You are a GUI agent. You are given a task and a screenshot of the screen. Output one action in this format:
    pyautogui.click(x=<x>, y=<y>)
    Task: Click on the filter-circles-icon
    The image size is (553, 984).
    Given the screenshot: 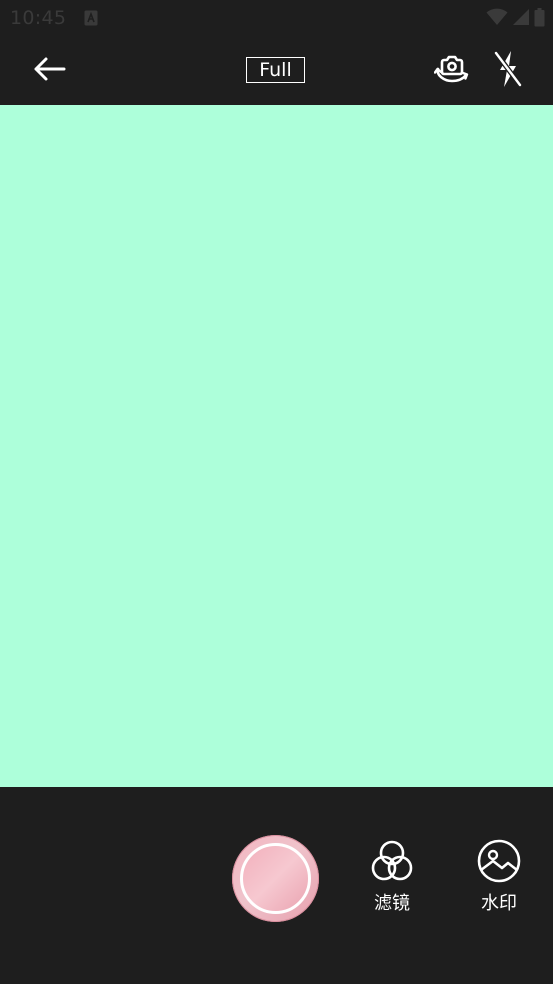 What is the action you would take?
    pyautogui.click(x=392, y=863)
    